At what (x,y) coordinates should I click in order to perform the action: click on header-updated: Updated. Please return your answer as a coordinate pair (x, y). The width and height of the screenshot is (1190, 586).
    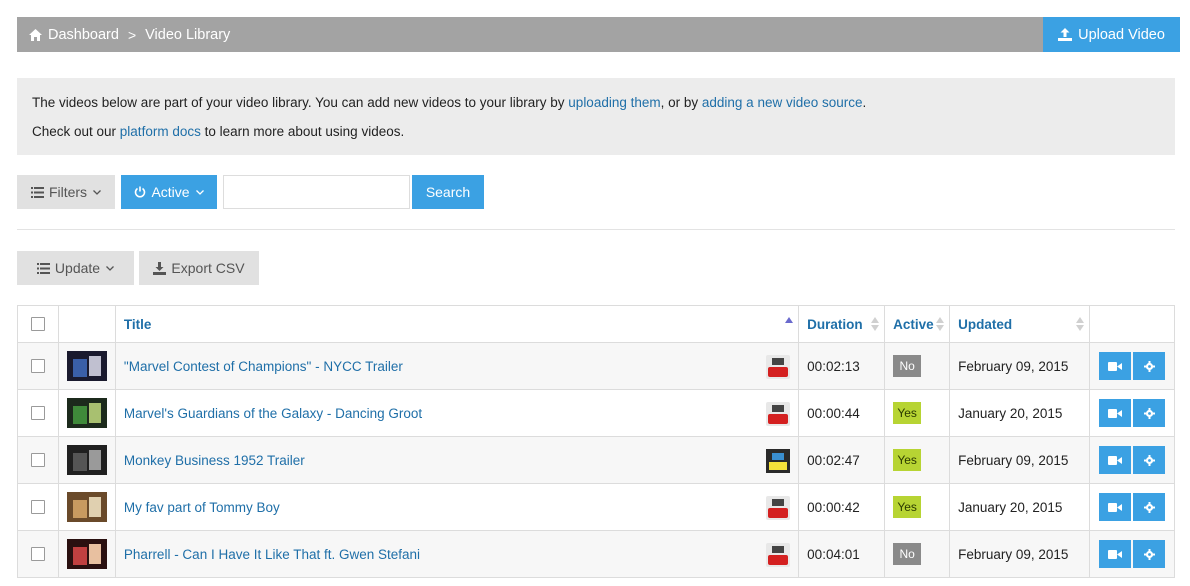
    Looking at the image, I should click on (1019, 324).